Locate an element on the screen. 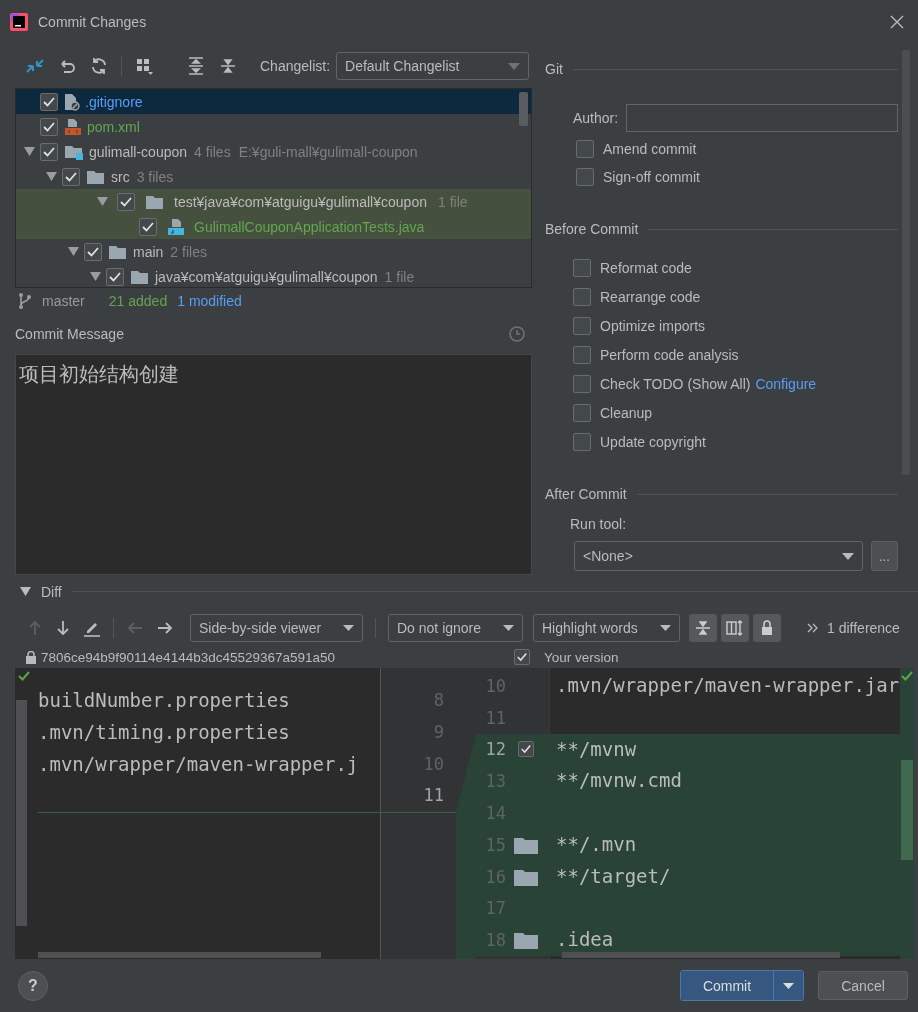  lock-button is located at coordinates (767, 628).